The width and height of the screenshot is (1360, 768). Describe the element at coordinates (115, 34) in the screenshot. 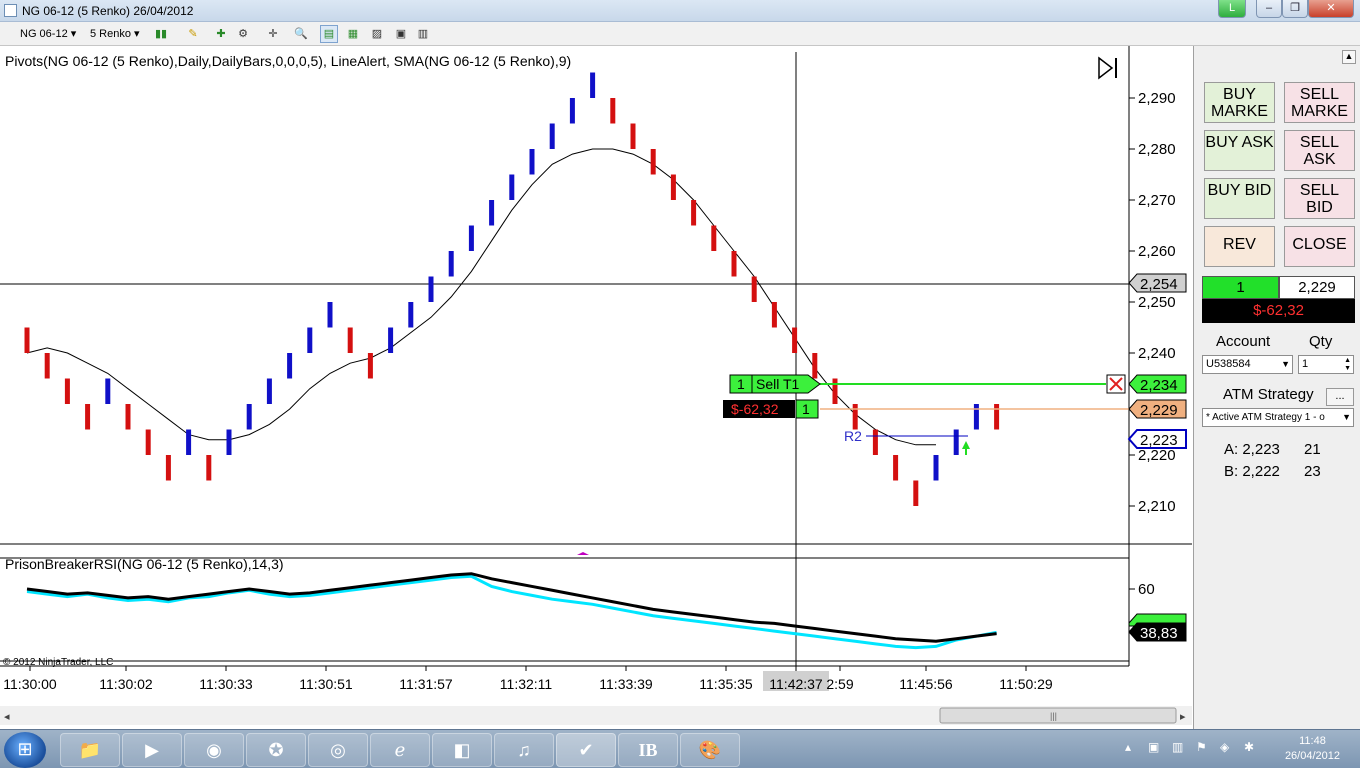

I see `period-selector: 5 Renko ▾` at that location.